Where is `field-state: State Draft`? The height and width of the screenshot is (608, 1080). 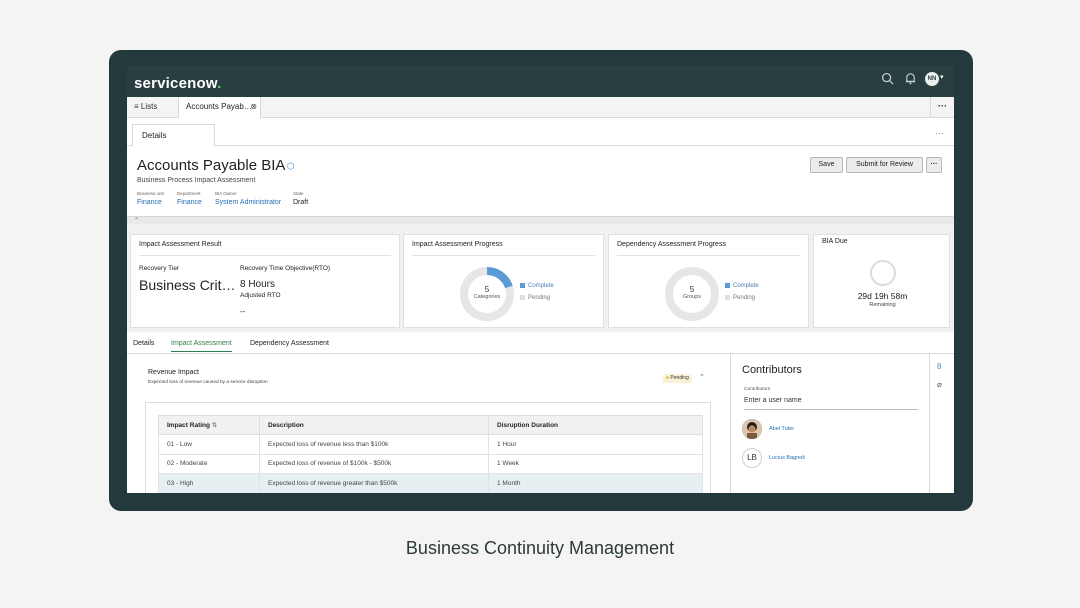 field-state: State Draft is located at coordinates (300, 198).